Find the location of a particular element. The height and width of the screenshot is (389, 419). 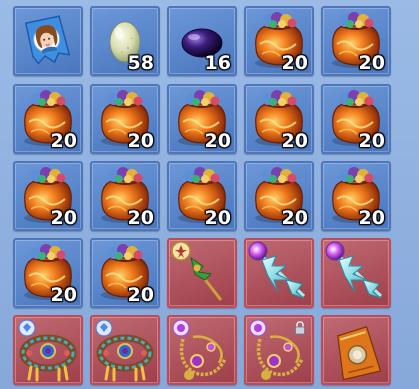

lock-icon is located at coordinates (300, 328).